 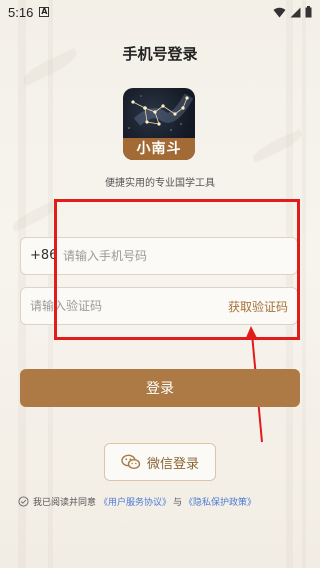 What do you see at coordinates (160, 12) in the screenshot?
I see `status-bar: 5:16 A` at bounding box center [160, 12].